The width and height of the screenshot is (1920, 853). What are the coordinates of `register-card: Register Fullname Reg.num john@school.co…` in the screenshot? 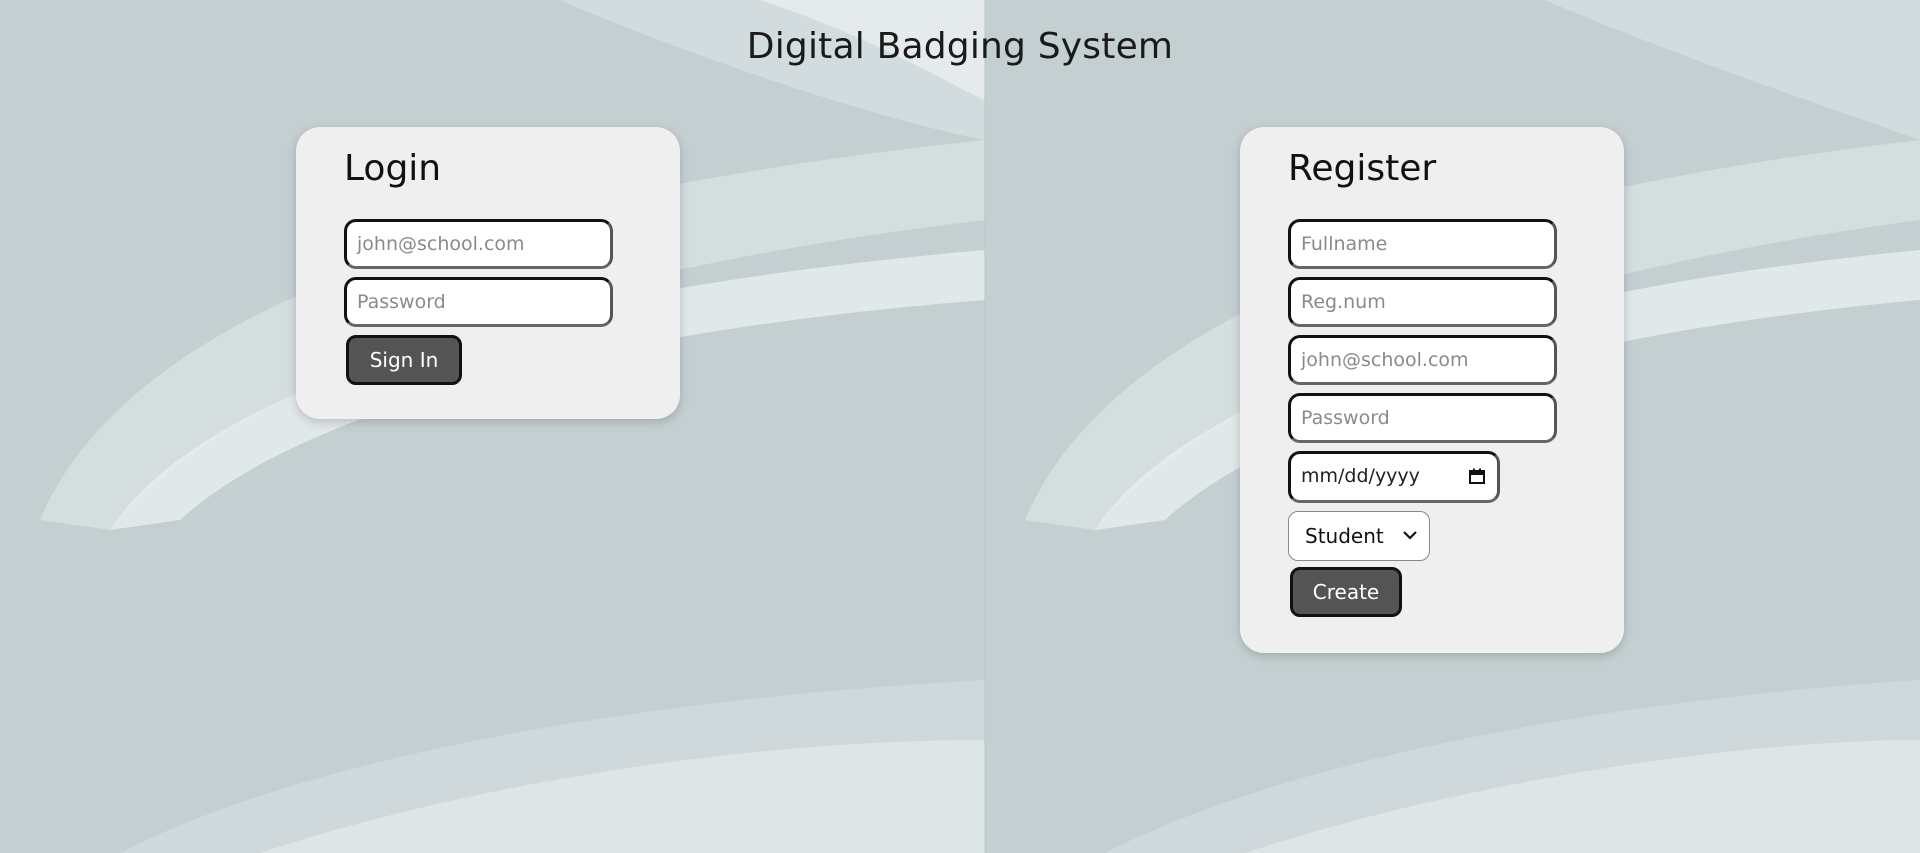 It's located at (1432, 390).